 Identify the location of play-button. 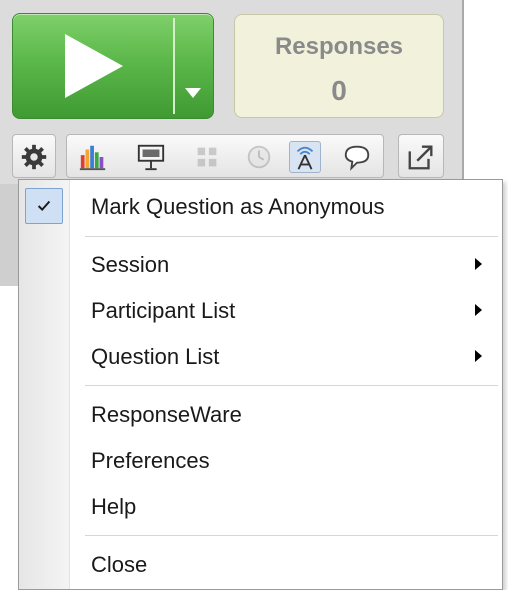
(93, 66).